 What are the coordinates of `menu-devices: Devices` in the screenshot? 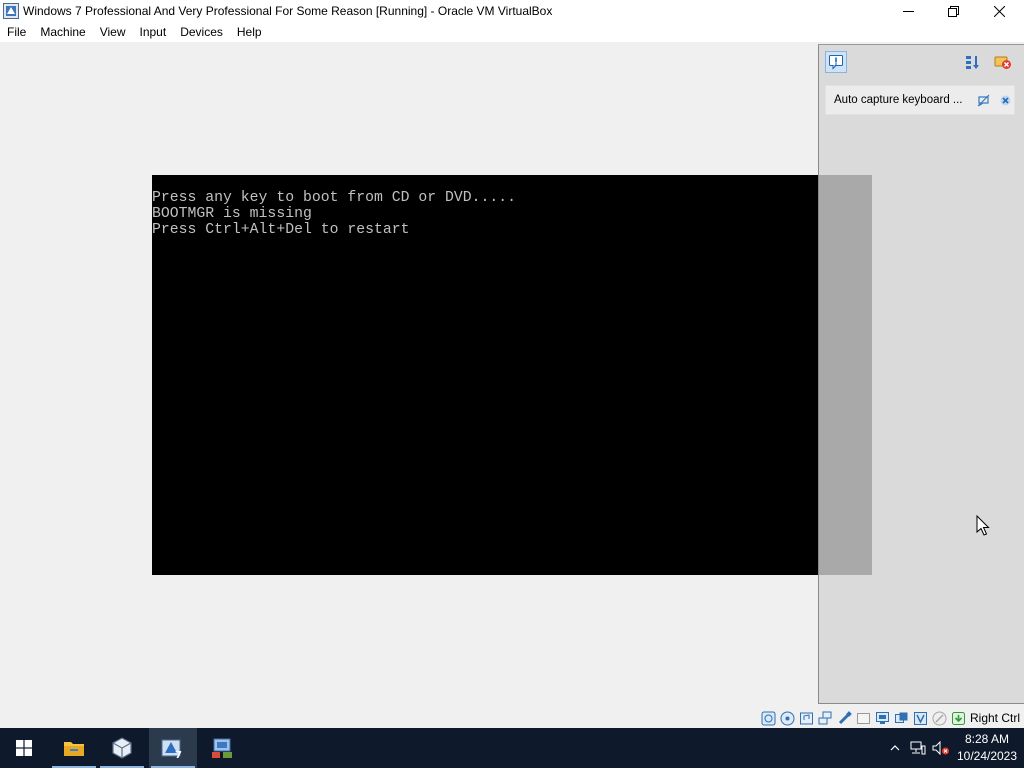 It's located at (201, 32).